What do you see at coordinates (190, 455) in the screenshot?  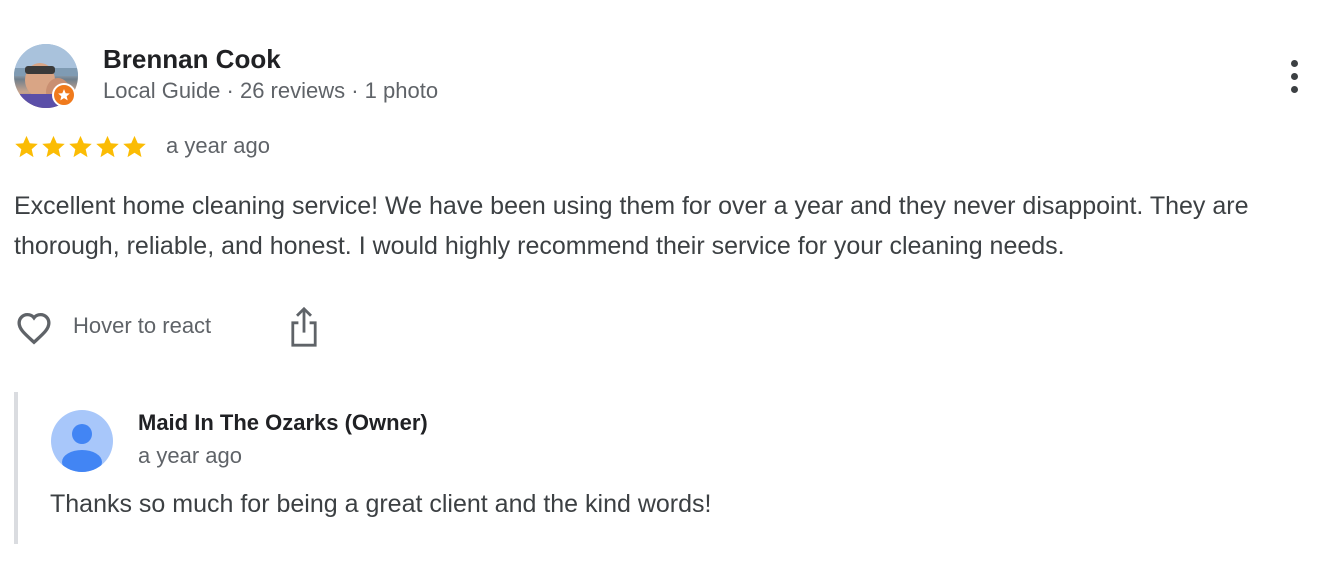 I see `owner-reply-time: a year ago` at bounding box center [190, 455].